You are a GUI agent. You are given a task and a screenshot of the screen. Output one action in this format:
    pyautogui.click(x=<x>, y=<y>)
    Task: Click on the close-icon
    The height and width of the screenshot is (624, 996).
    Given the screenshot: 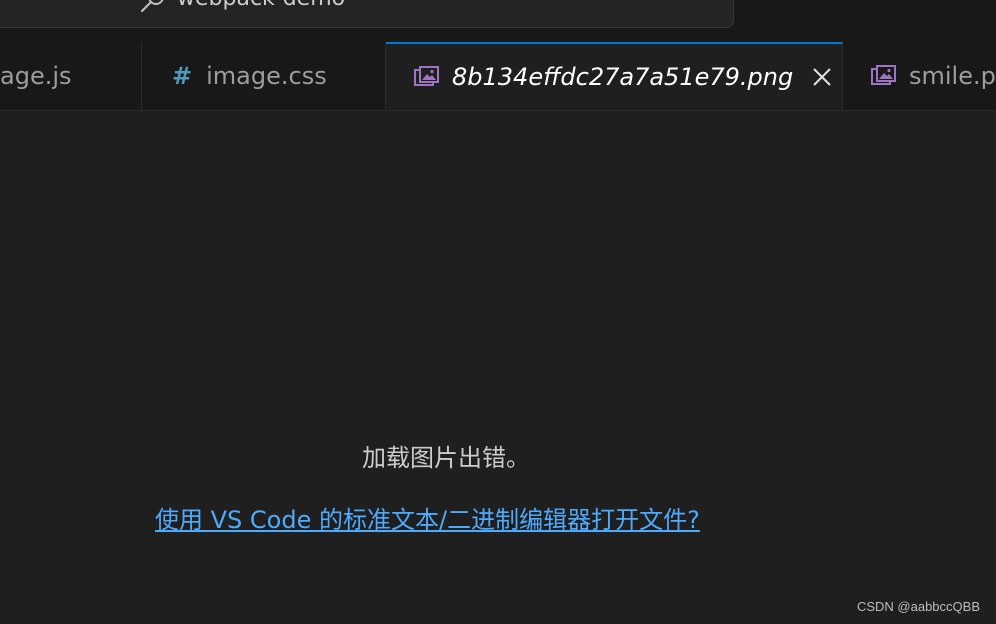 What is the action you would take?
    pyautogui.click(x=822, y=77)
    